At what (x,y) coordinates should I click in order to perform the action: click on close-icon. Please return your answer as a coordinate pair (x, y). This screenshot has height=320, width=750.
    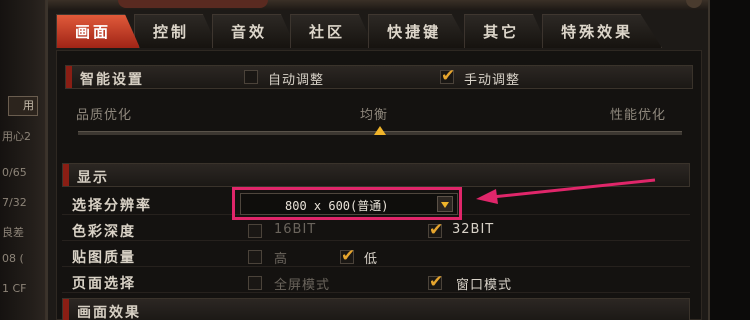
    Looking at the image, I should click on (694, 4).